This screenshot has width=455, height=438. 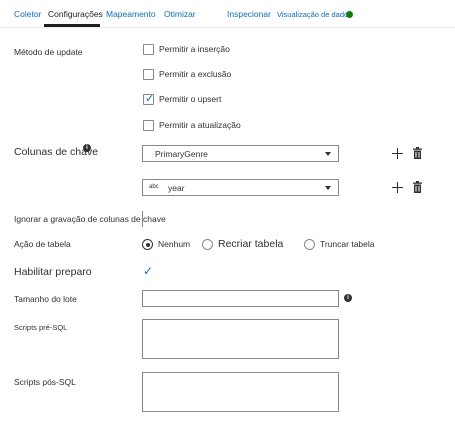 What do you see at coordinates (240, 187) in the screenshot?
I see `key-column-dropdown-2: abc year` at bounding box center [240, 187].